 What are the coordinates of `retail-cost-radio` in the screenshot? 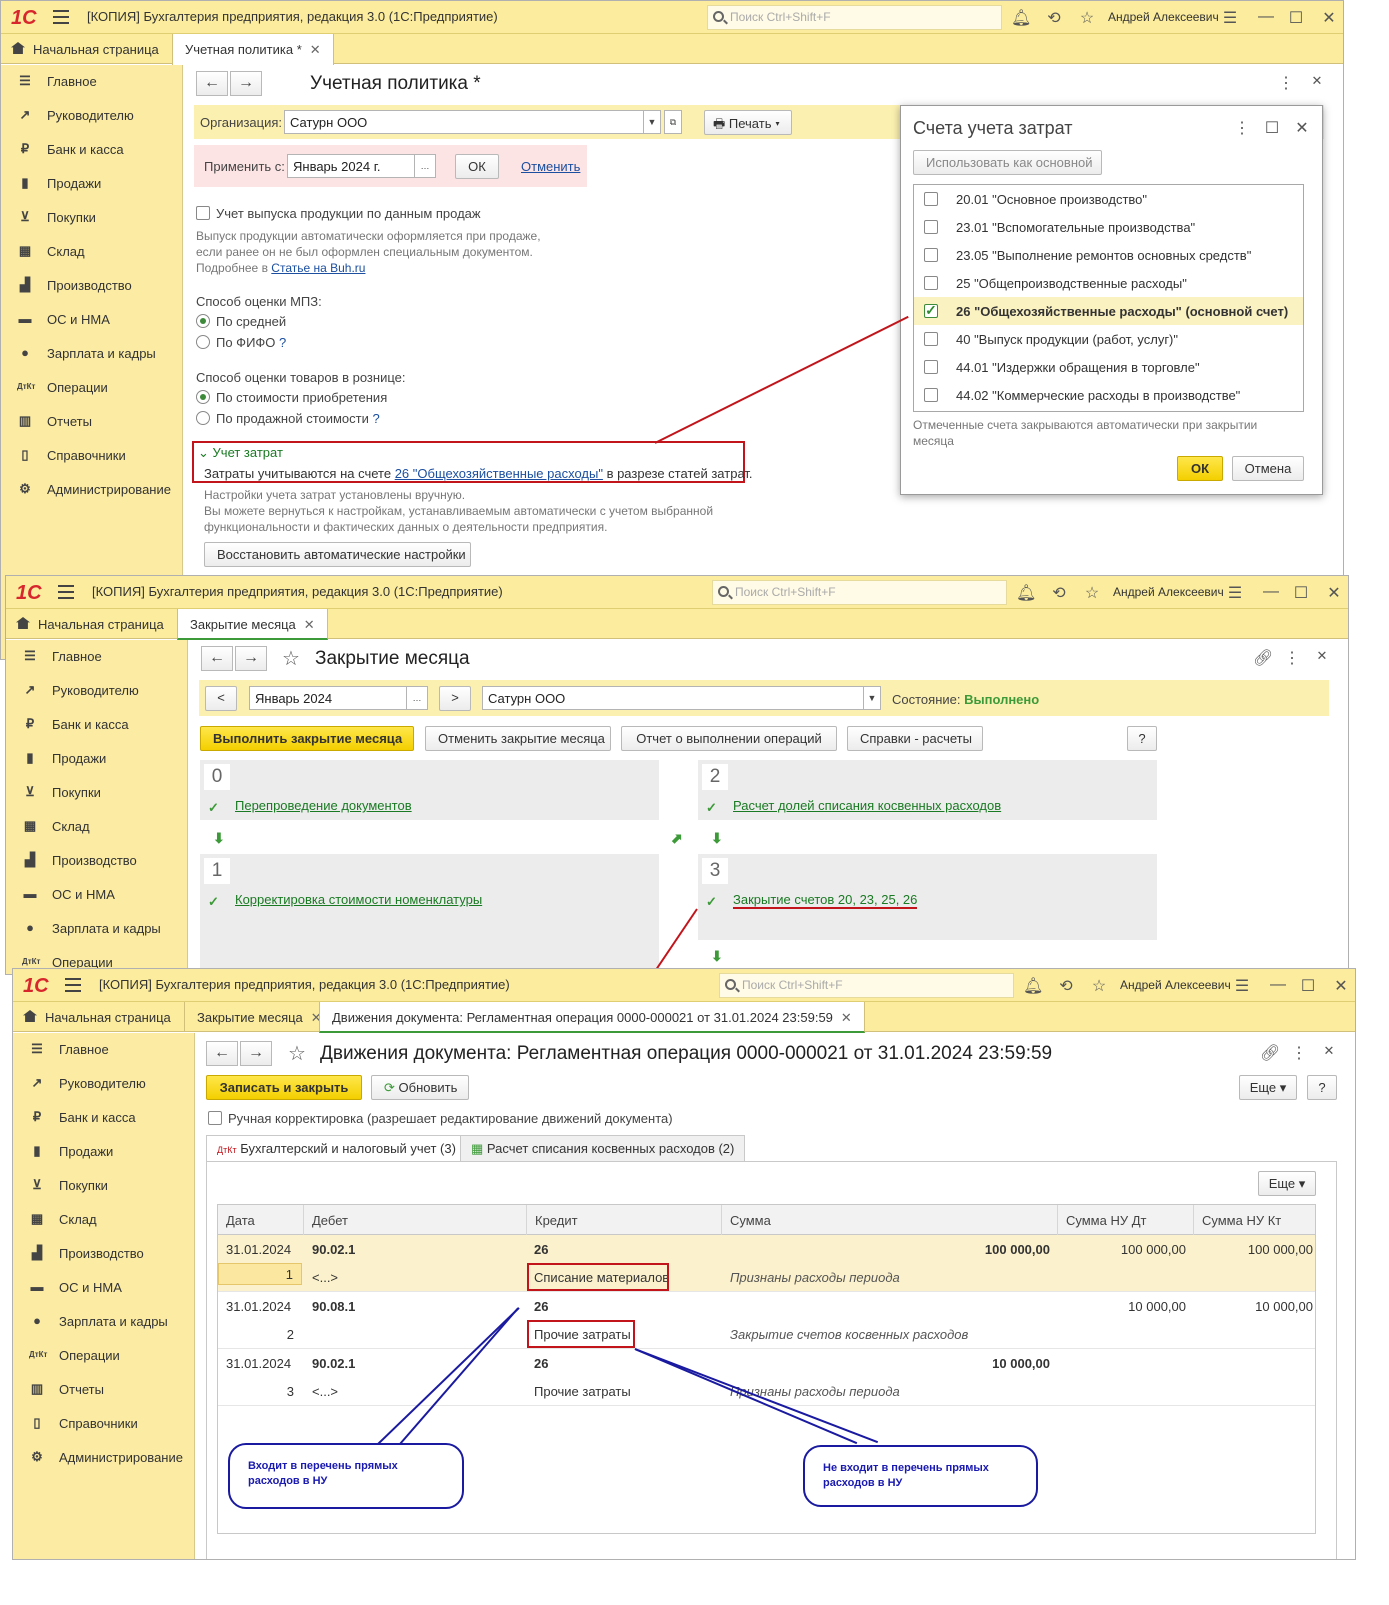 It's located at (203, 397).